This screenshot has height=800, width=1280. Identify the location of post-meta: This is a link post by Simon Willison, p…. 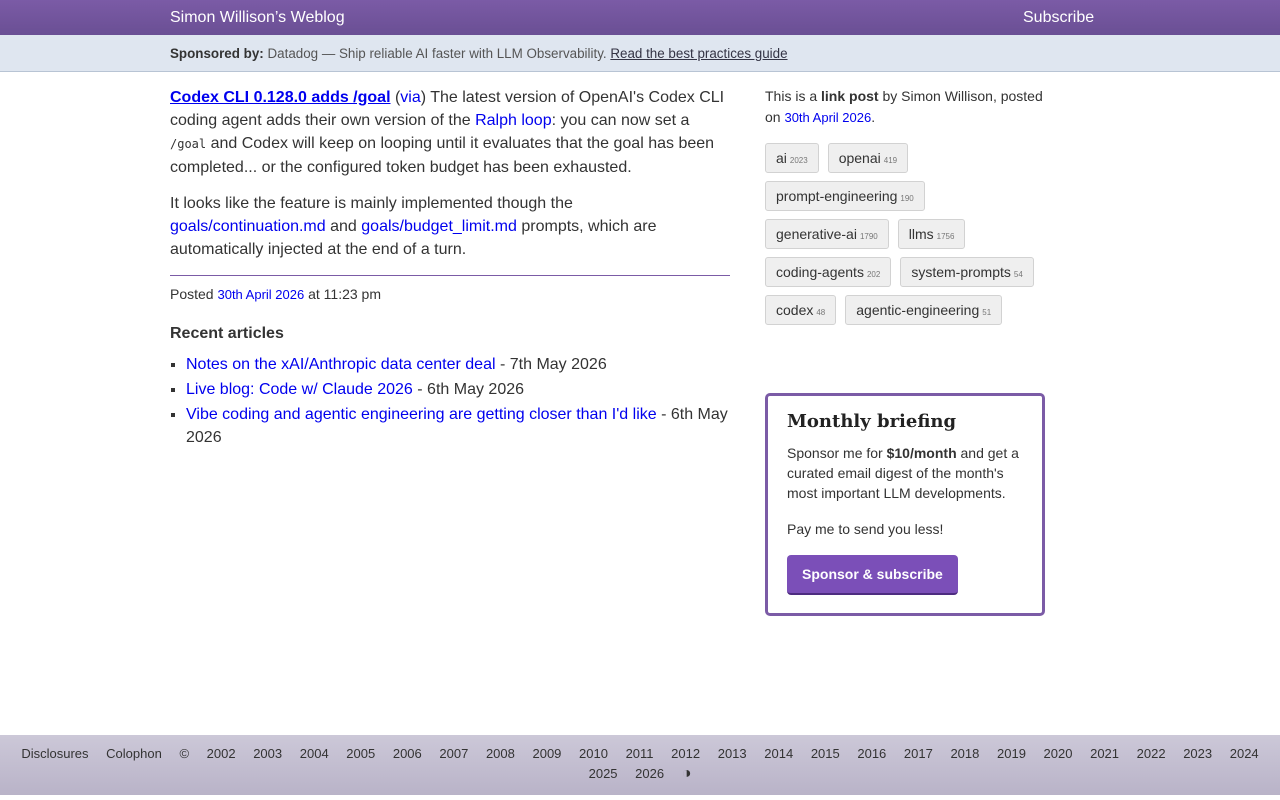
(905, 107).